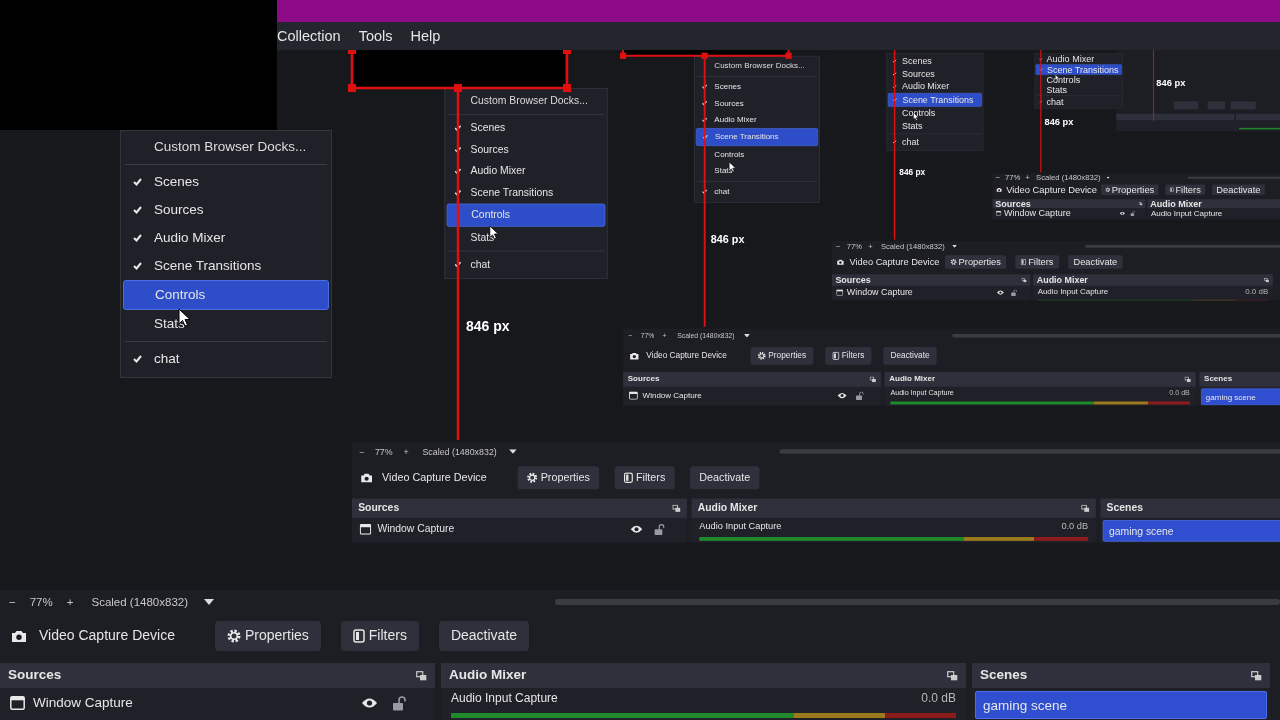 The width and height of the screenshot is (1280, 720). What do you see at coordinates (1057, 78) in the screenshot?
I see `mouse-pointer-icon` at bounding box center [1057, 78].